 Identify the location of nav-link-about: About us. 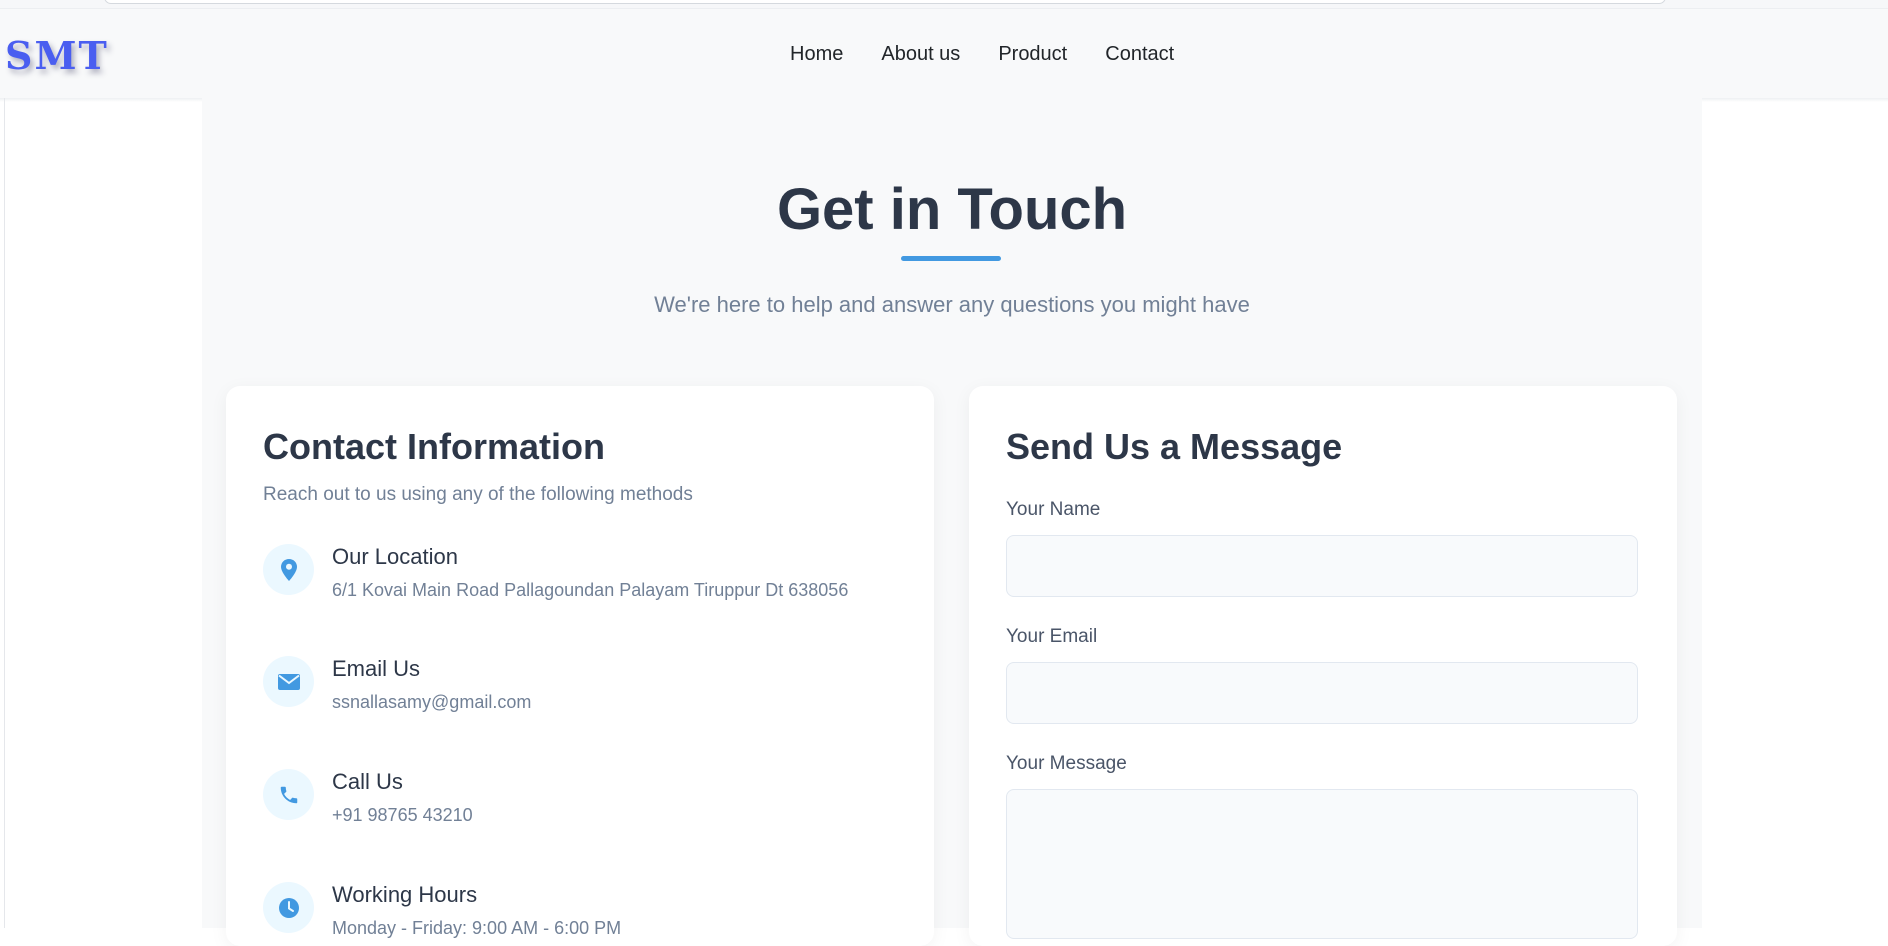
(920, 54).